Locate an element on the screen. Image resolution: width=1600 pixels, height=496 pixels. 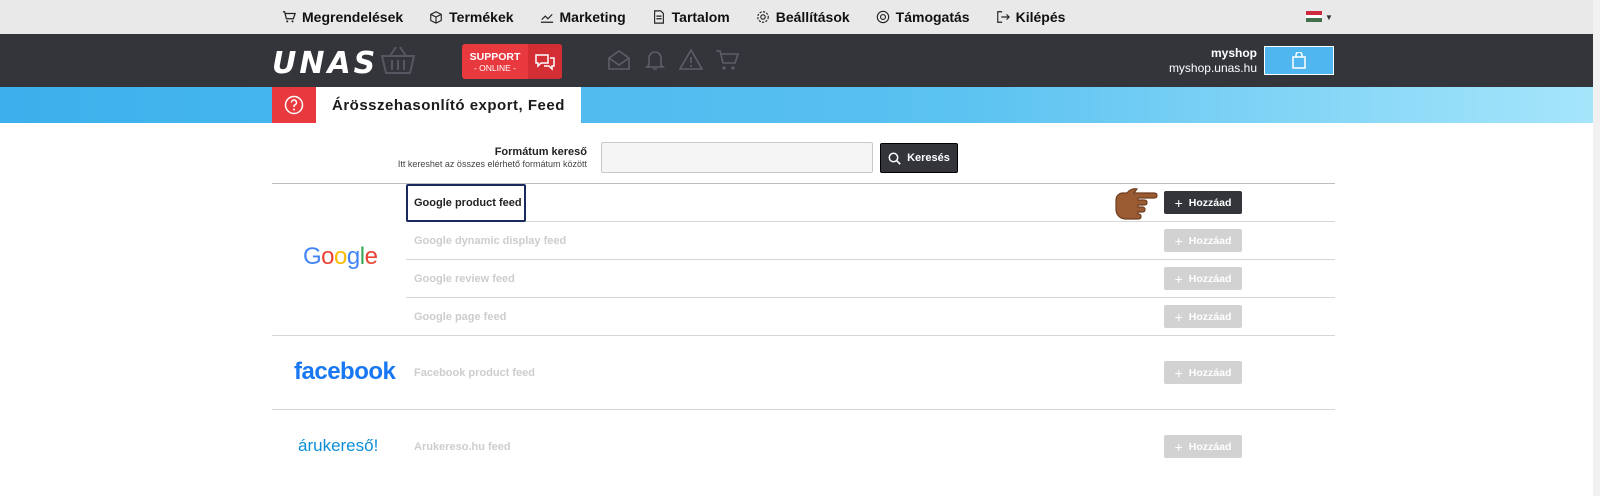
nav-item-content: Tartalom is located at coordinates (691, 17).